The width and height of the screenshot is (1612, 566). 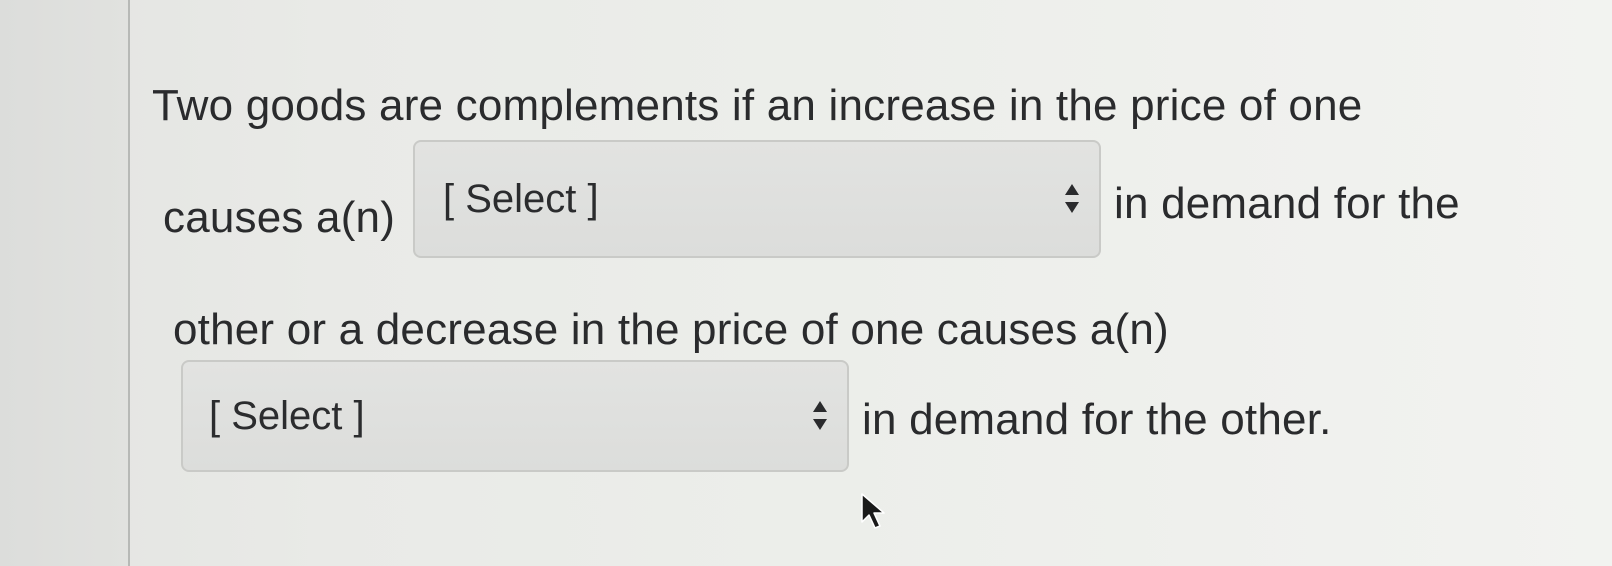 I want to click on content-border, so click(x=129, y=283).